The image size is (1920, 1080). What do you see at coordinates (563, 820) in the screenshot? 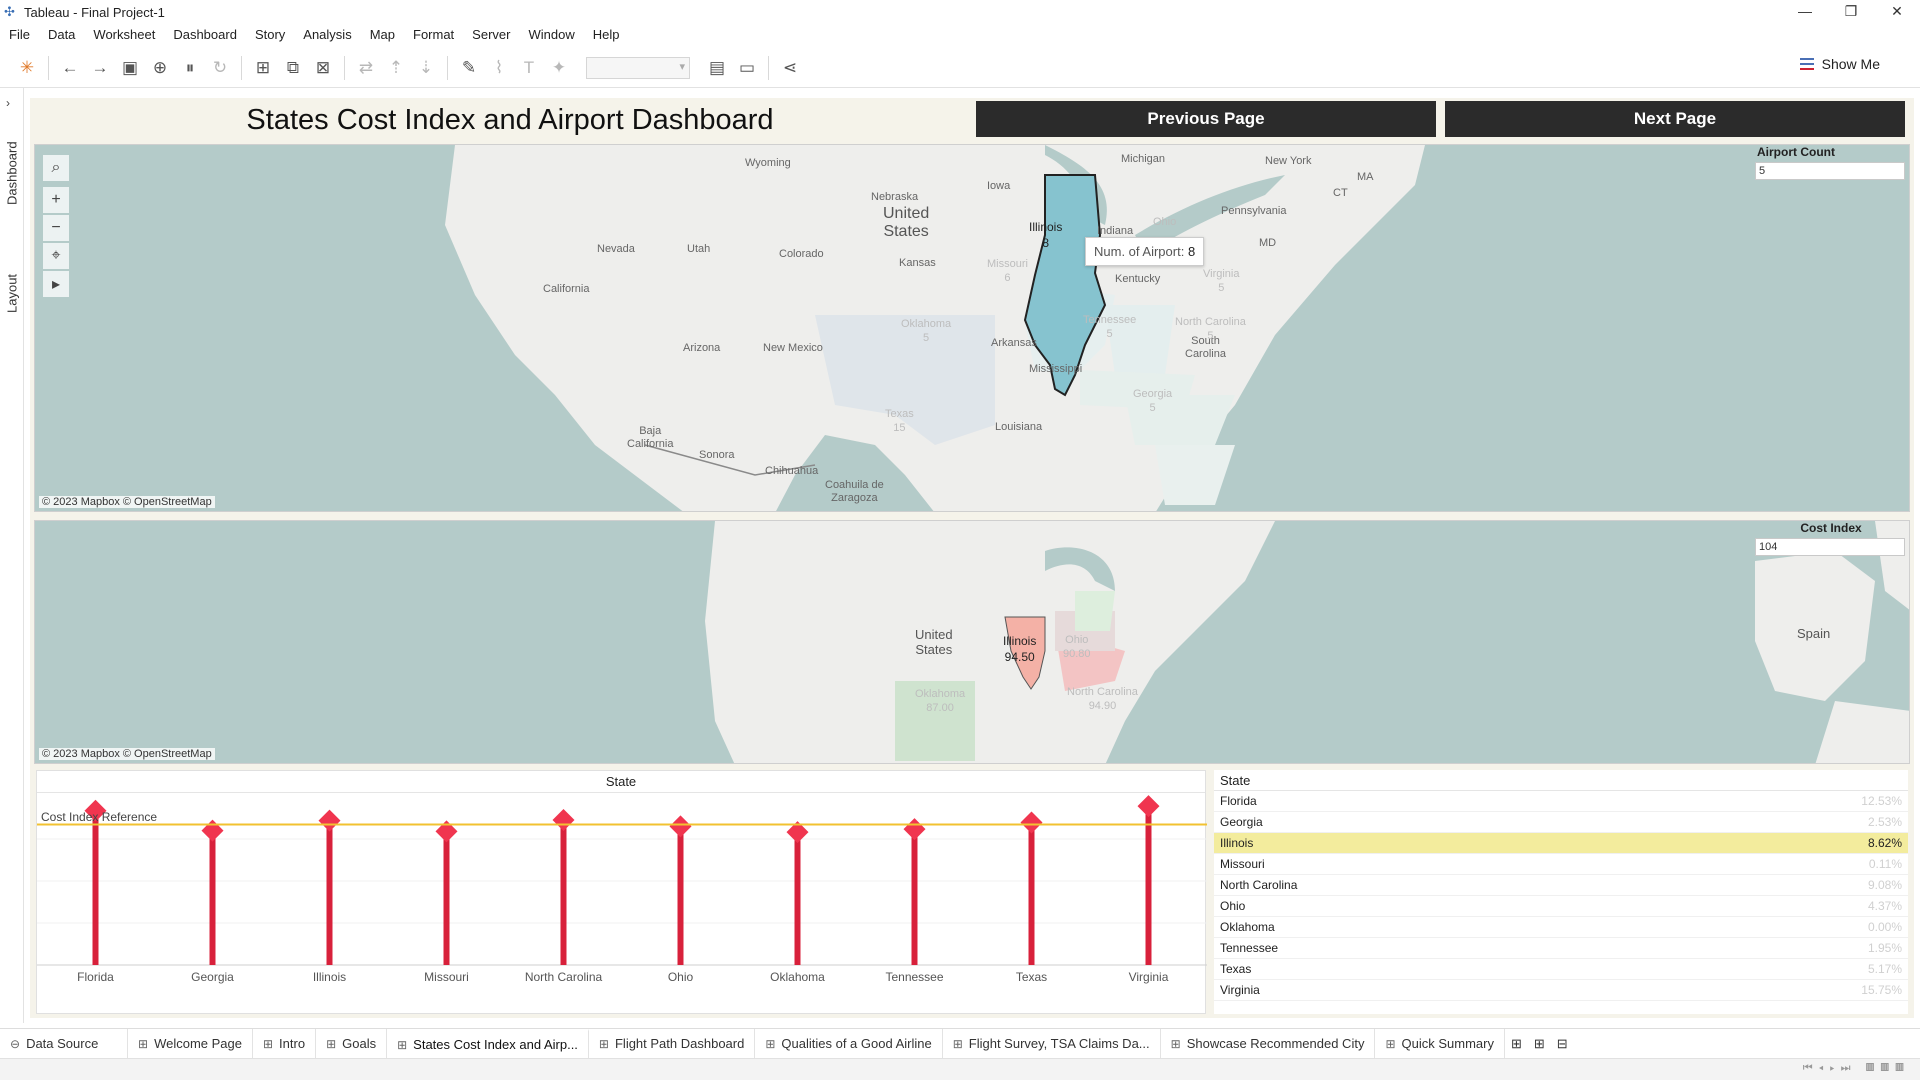
I see `lollipop-marker-north-carolina` at bounding box center [563, 820].